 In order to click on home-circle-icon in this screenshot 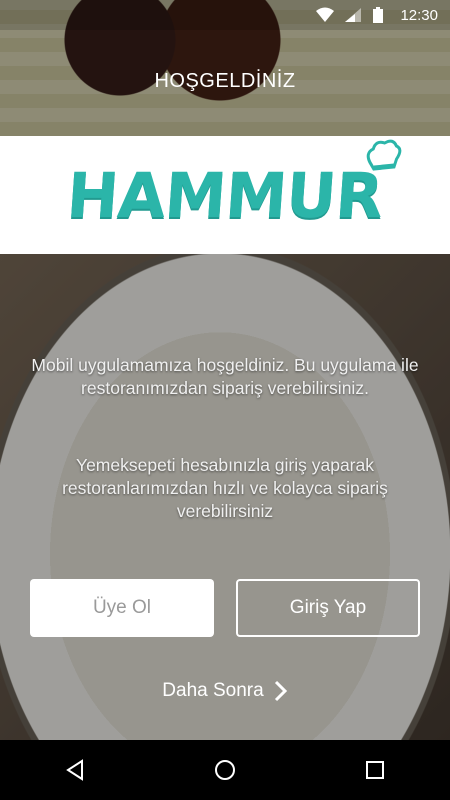, I will do `click(225, 770)`.